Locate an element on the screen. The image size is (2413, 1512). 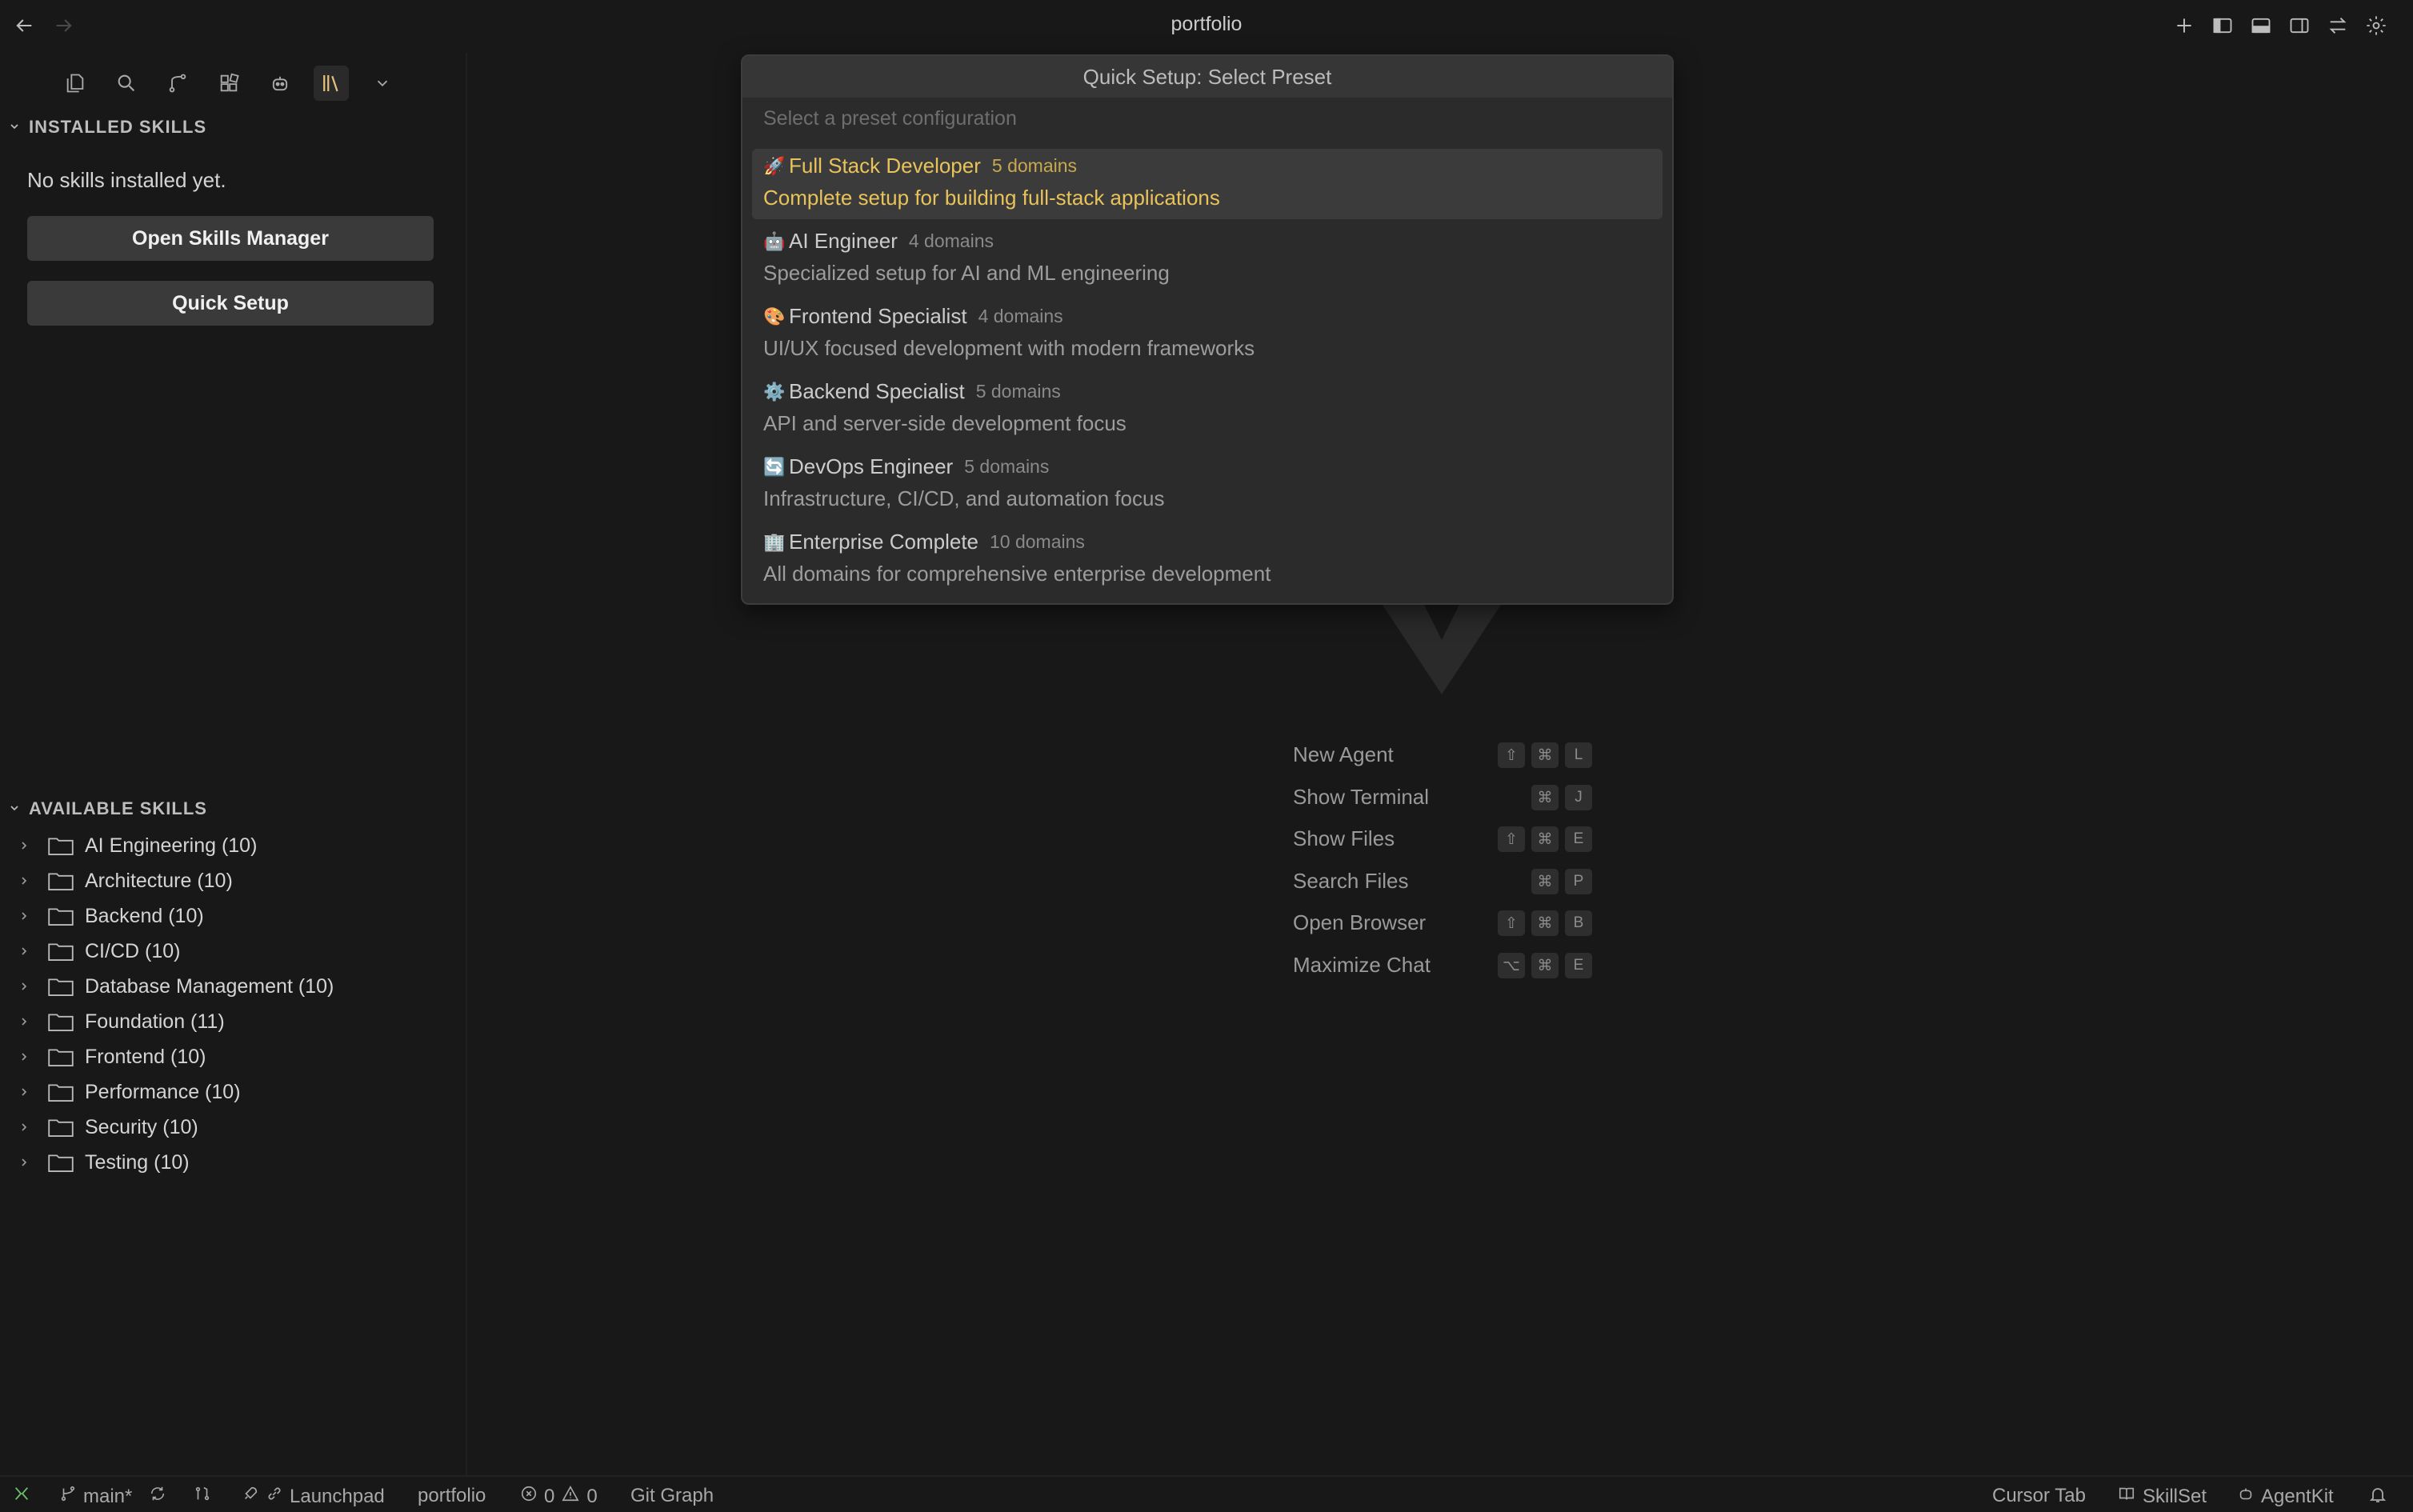
tree-item-label: AI Engineering (10) is located at coordinates (171, 845).